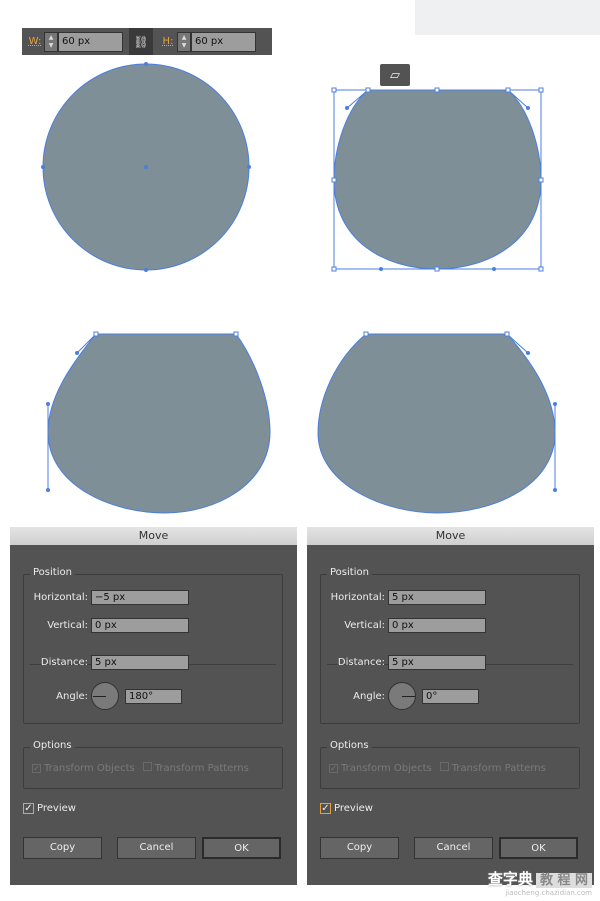 The height and width of the screenshot is (901, 600). Describe the element at coordinates (450, 696) in the screenshot. I see `angle-input: 0°` at that location.